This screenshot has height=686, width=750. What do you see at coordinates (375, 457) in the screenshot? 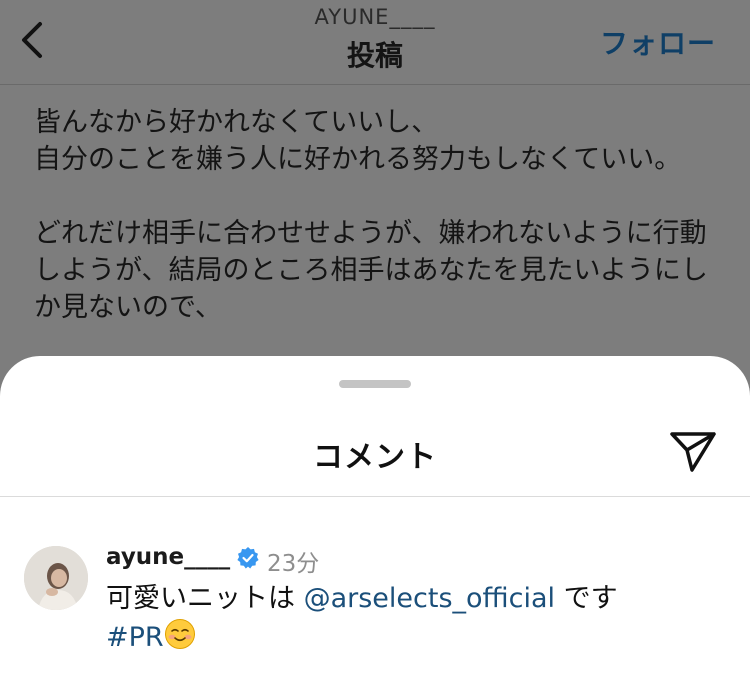
I see `sheet-title: コメント` at bounding box center [375, 457].